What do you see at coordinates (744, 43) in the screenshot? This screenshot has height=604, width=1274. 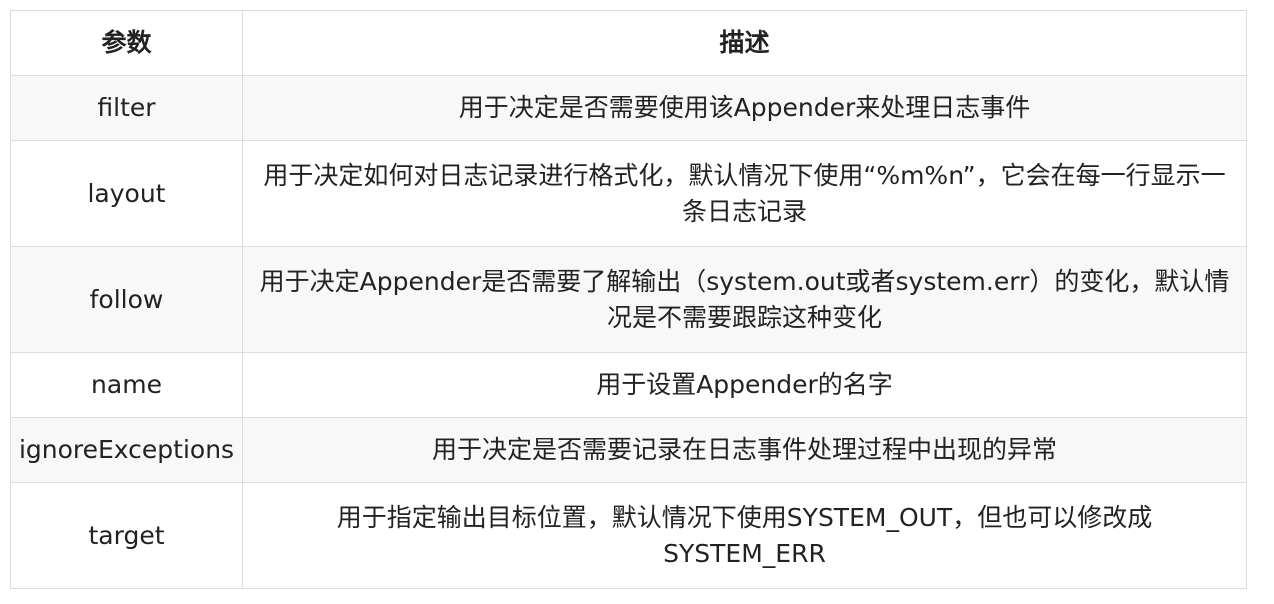 I see `header-description: 描述` at bounding box center [744, 43].